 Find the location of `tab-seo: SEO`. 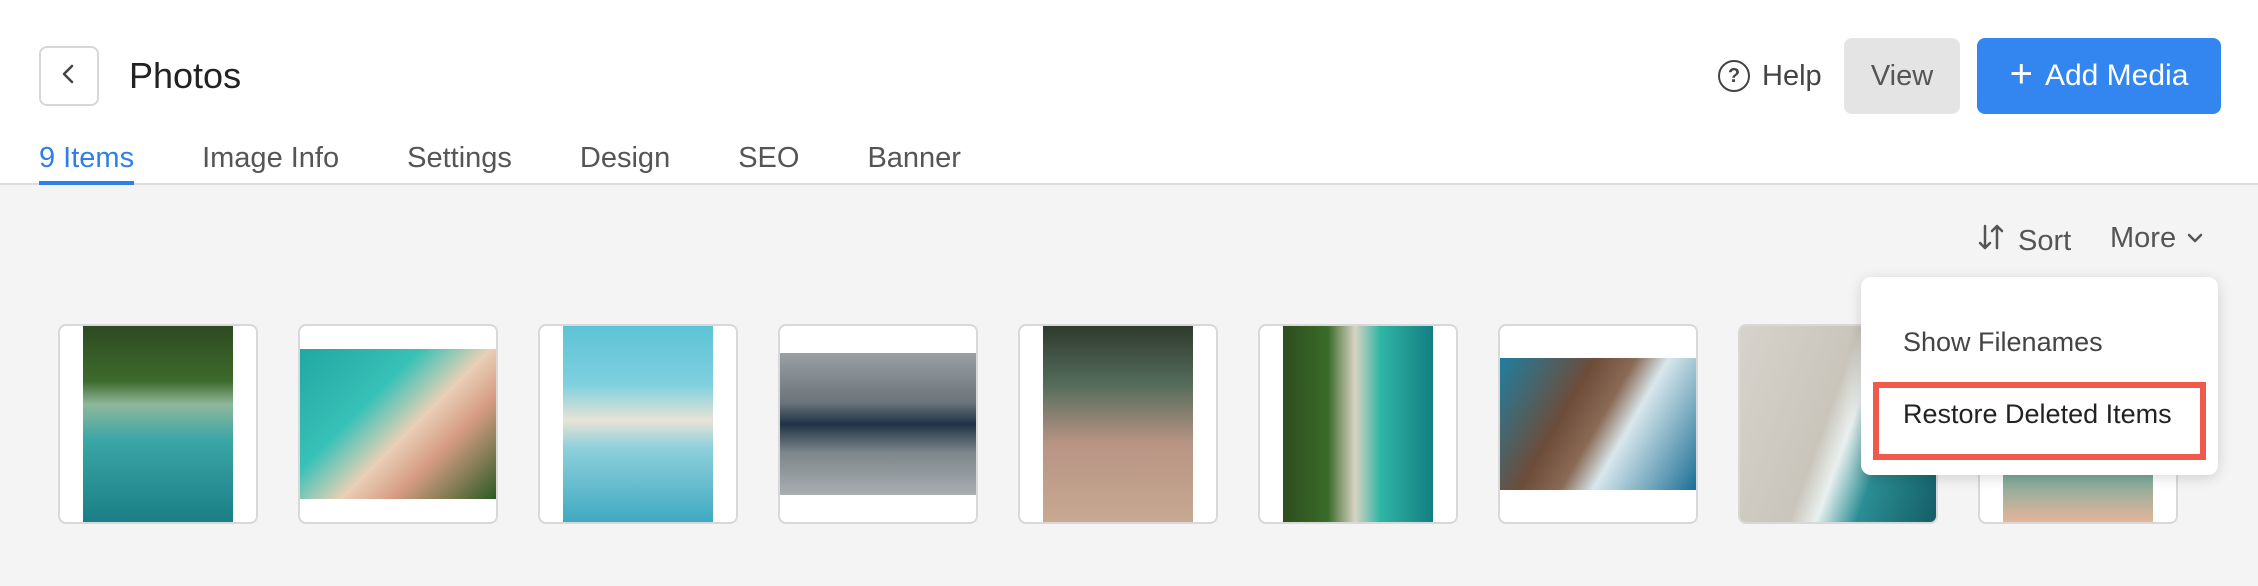

tab-seo: SEO is located at coordinates (768, 162).